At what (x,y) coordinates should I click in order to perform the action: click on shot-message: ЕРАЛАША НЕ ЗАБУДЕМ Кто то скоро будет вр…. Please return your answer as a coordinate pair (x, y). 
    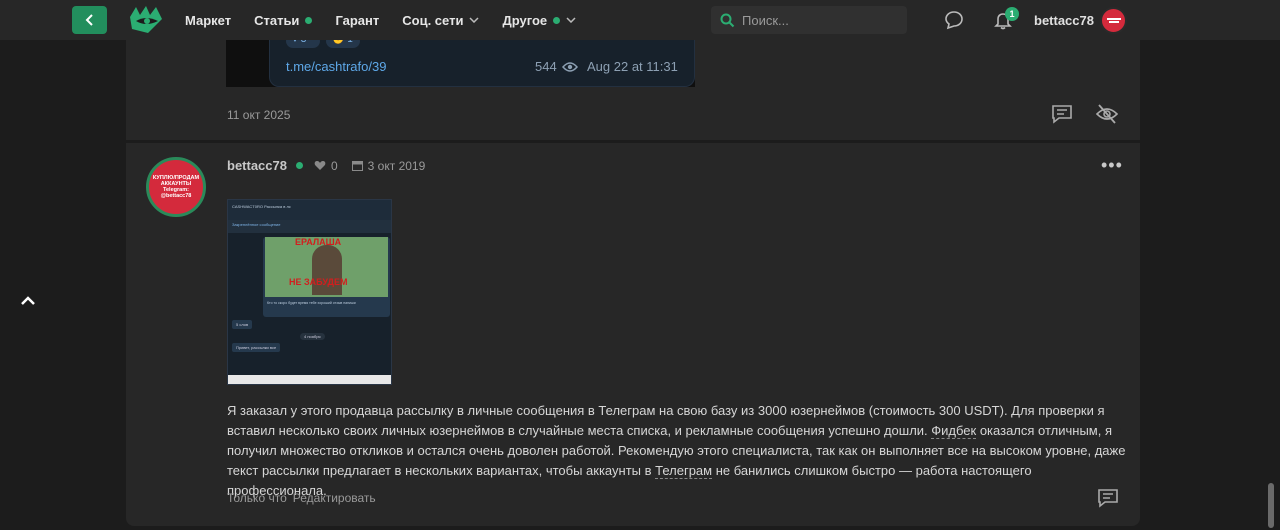
    Looking at the image, I should click on (326, 277).